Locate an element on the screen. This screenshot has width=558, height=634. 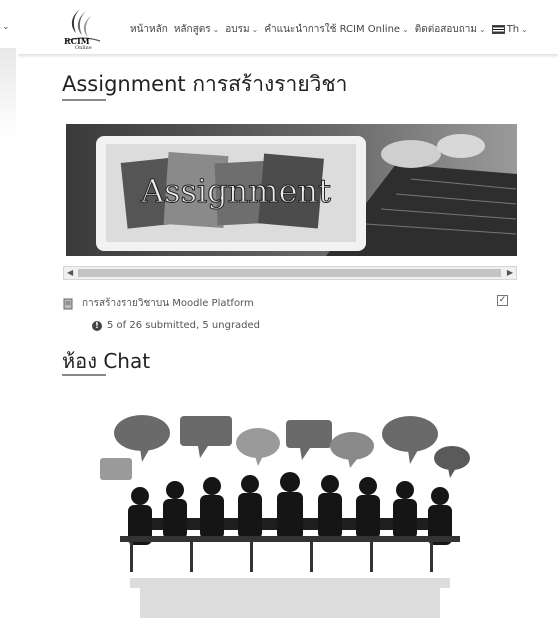
language-flag-icon is located at coordinates (498, 29).